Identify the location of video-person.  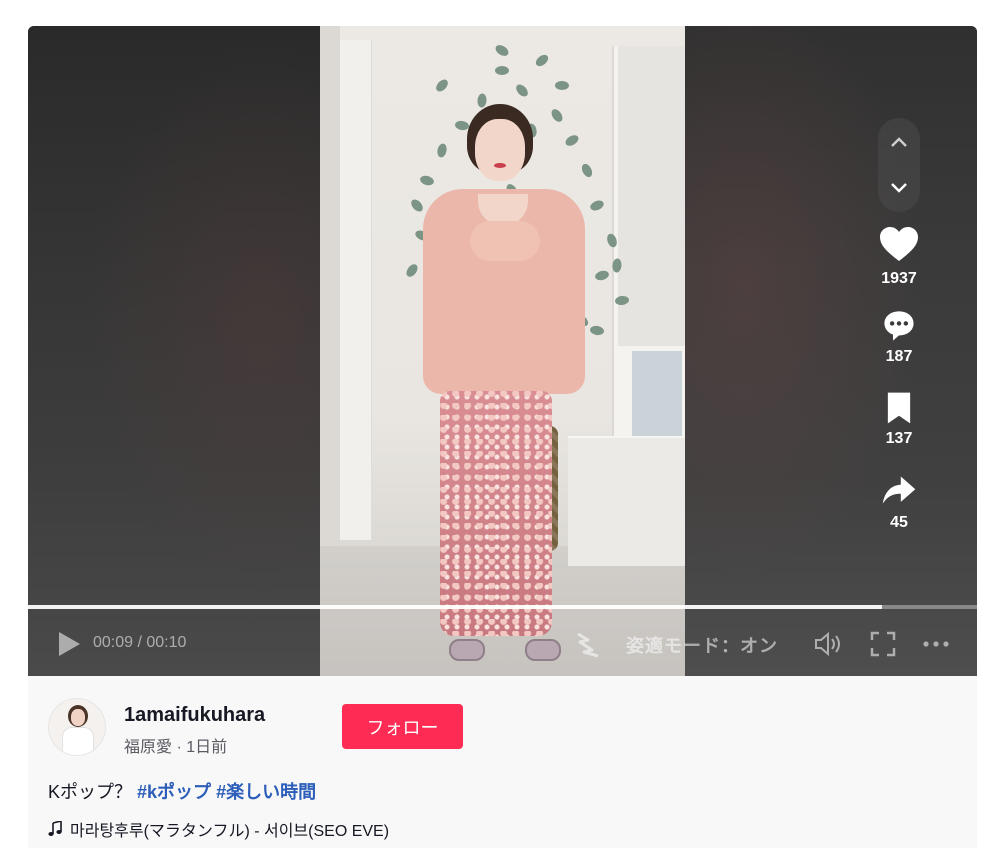
(505, 386).